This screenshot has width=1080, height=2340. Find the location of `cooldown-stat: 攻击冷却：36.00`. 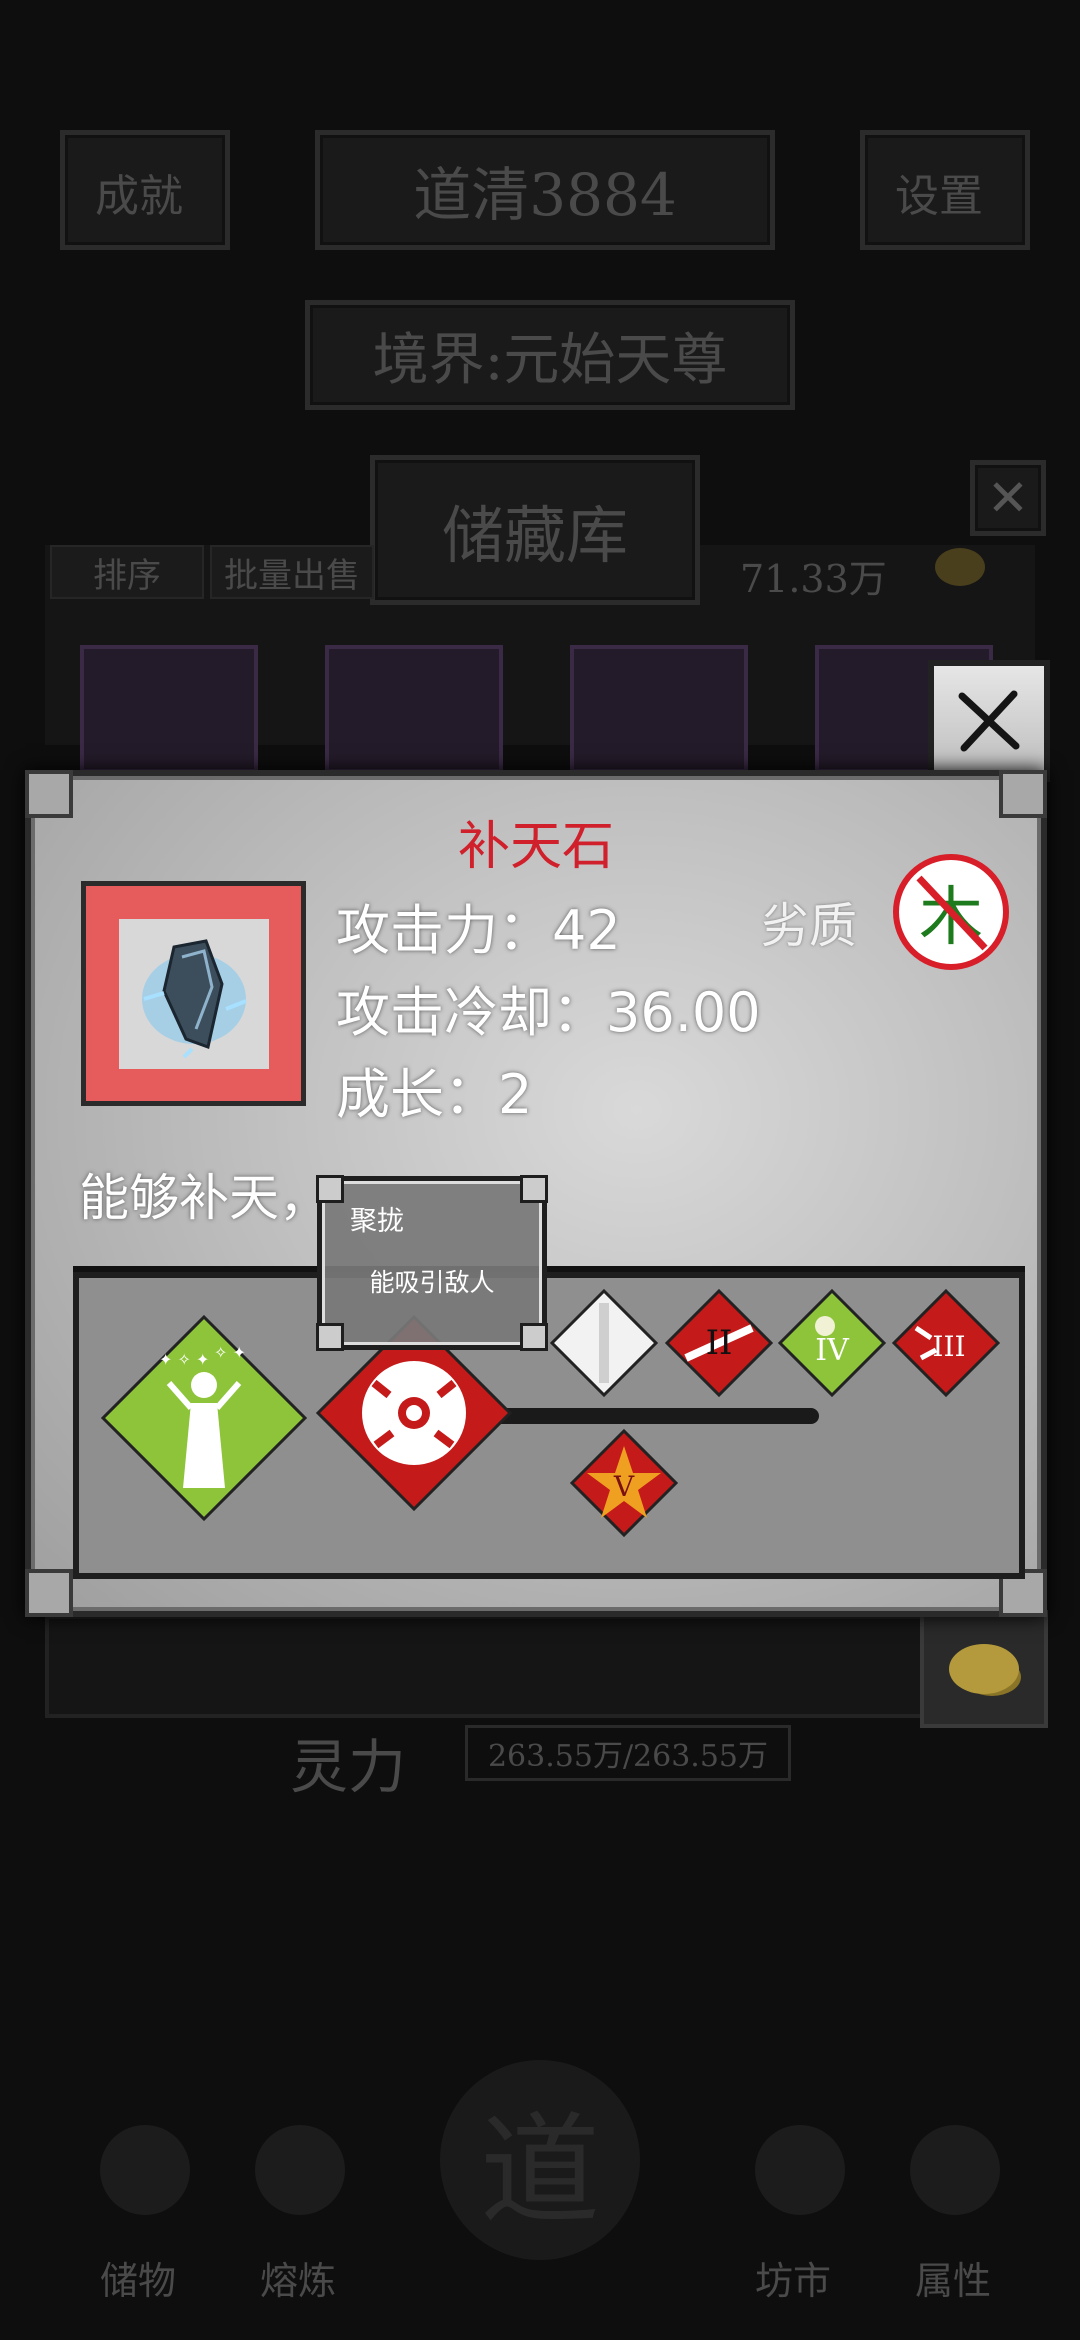

cooldown-stat: 攻击冷却：36.00 is located at coordinates (548, 1012).